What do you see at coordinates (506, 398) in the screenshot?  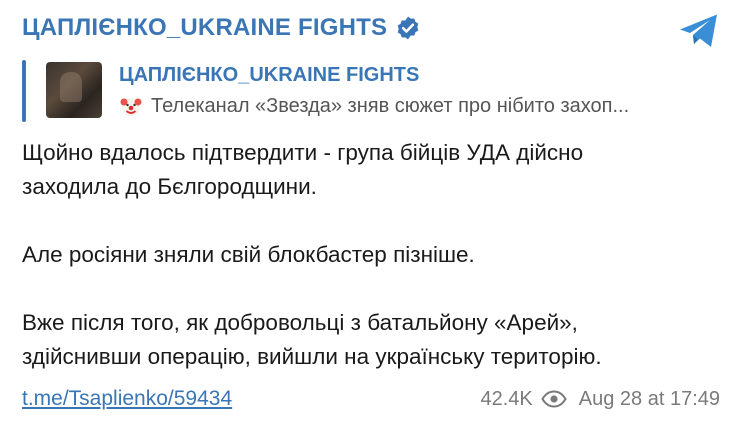 I see `view-count: 42.4K` at bounding box center [506, 398].